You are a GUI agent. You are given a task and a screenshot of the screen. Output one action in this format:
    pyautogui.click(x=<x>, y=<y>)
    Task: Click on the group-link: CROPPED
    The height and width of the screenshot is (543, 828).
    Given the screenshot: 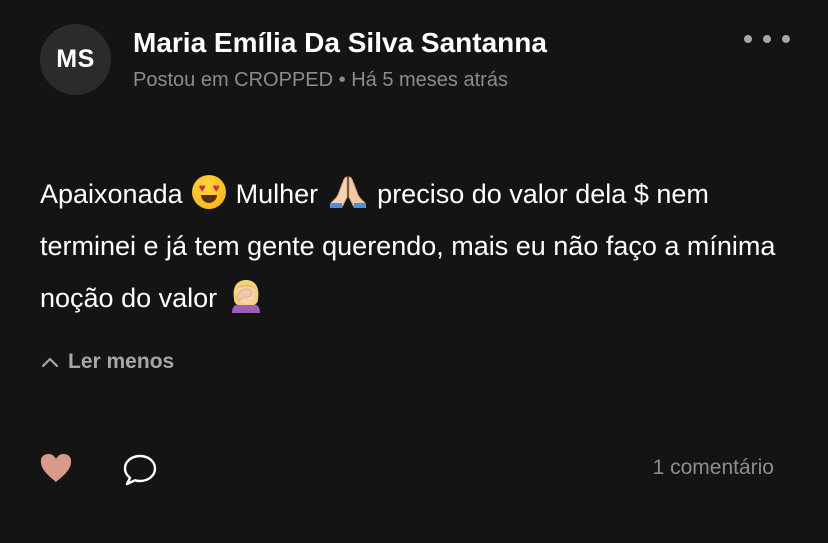 What is the action you would take?
    pyautogui.click(x=283, y=80)
    